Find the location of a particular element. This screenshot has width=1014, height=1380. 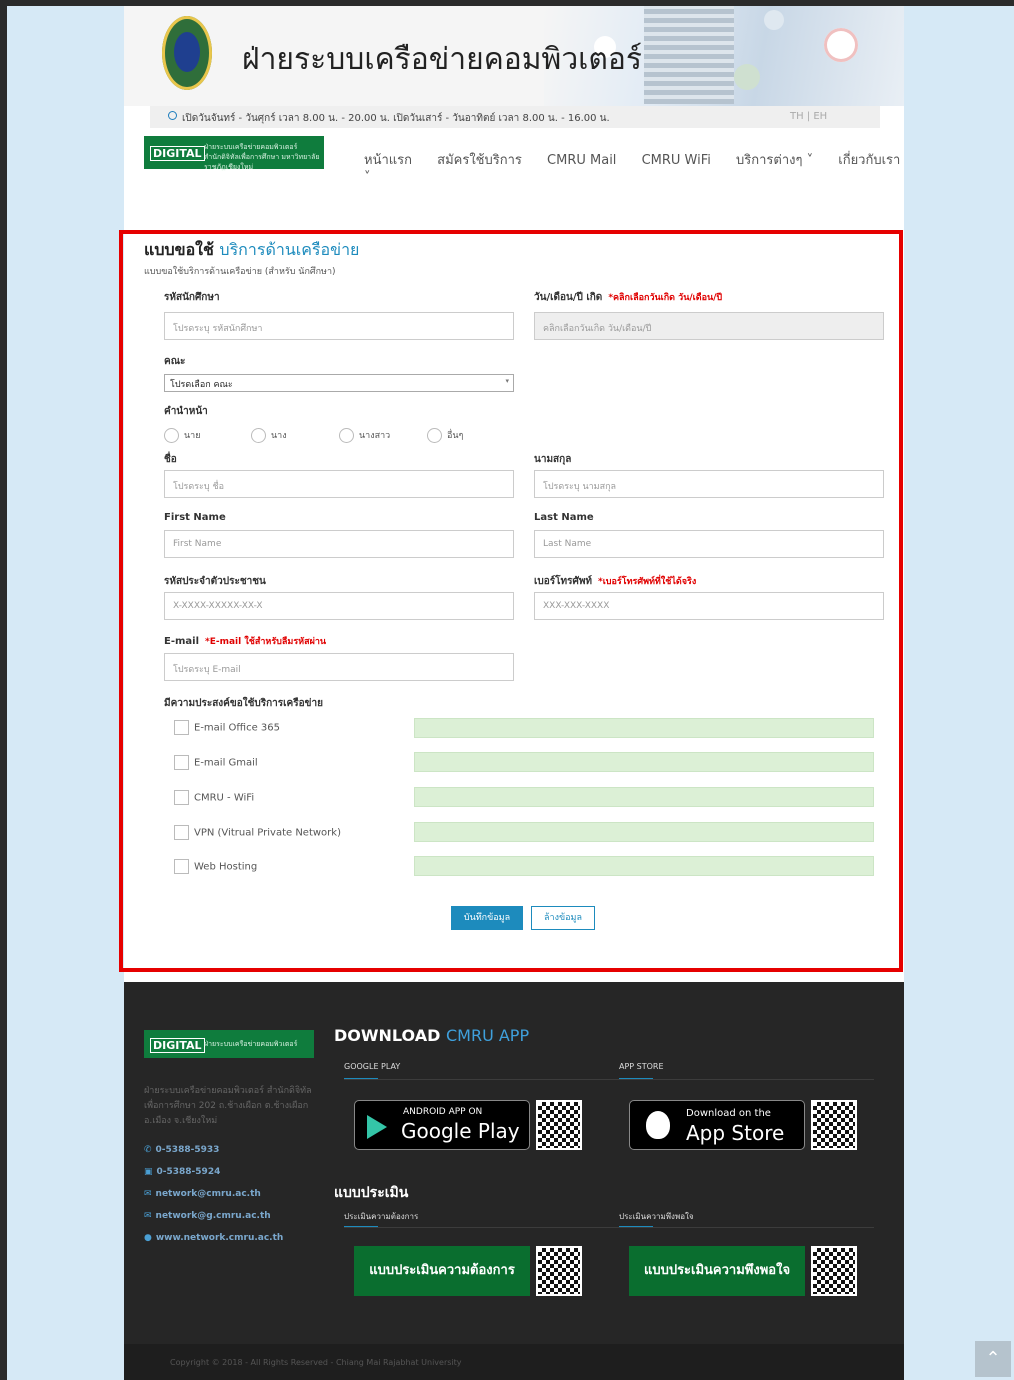

service-checkbox-office365: E-mail Office 365 is located at coordinates (227, 727).